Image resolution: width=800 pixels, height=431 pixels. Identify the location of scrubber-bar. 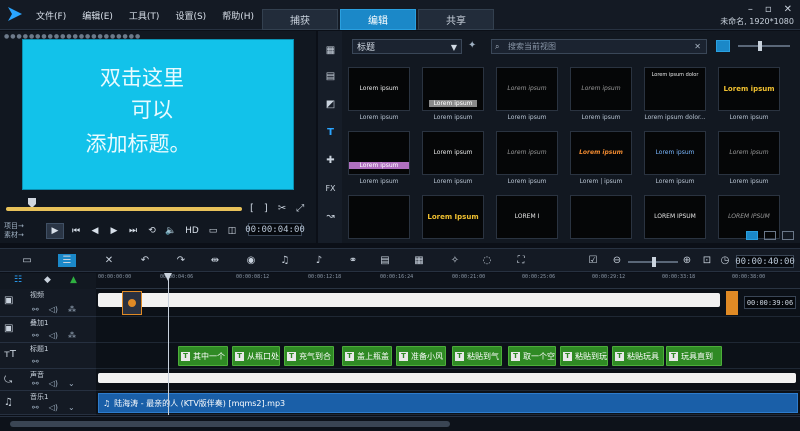
(124, 209).